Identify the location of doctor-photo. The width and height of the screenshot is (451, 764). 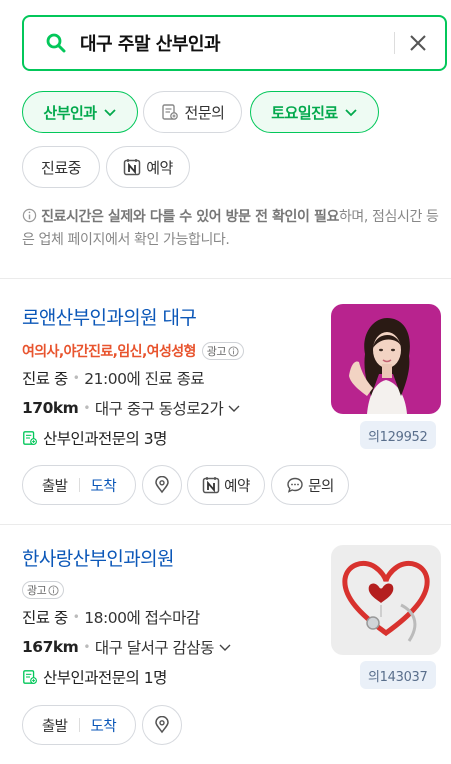
(386, 359).